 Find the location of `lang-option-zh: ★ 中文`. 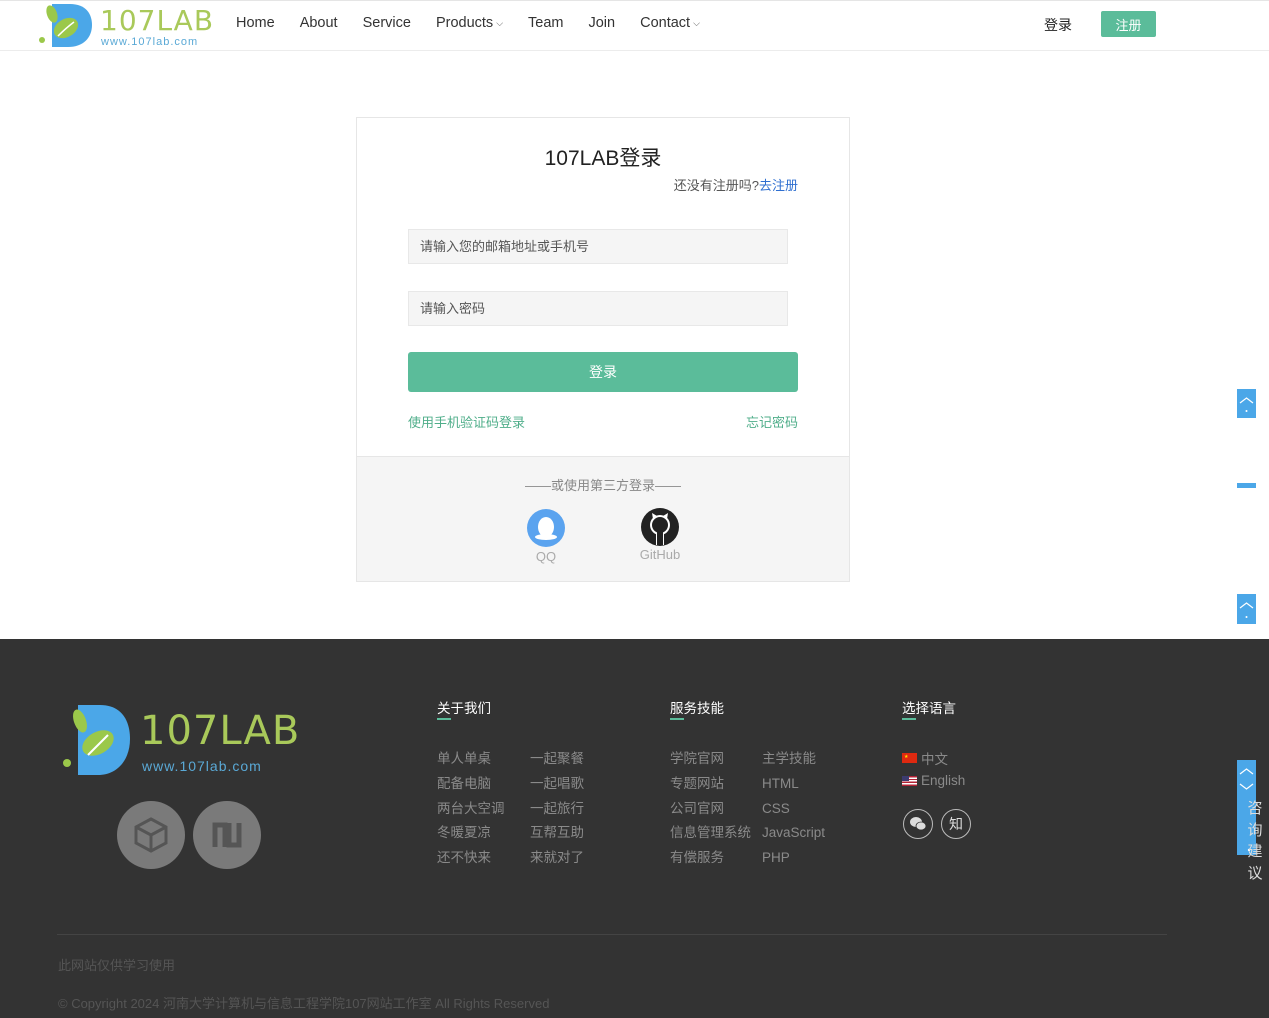

lang-option-zh: ★ 中文 is located at coordinates (925, 758).